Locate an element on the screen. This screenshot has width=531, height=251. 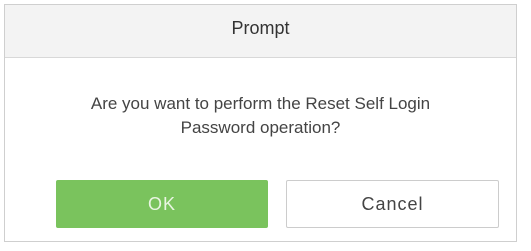
ok-button: OK is located at coordinates (162, 204).